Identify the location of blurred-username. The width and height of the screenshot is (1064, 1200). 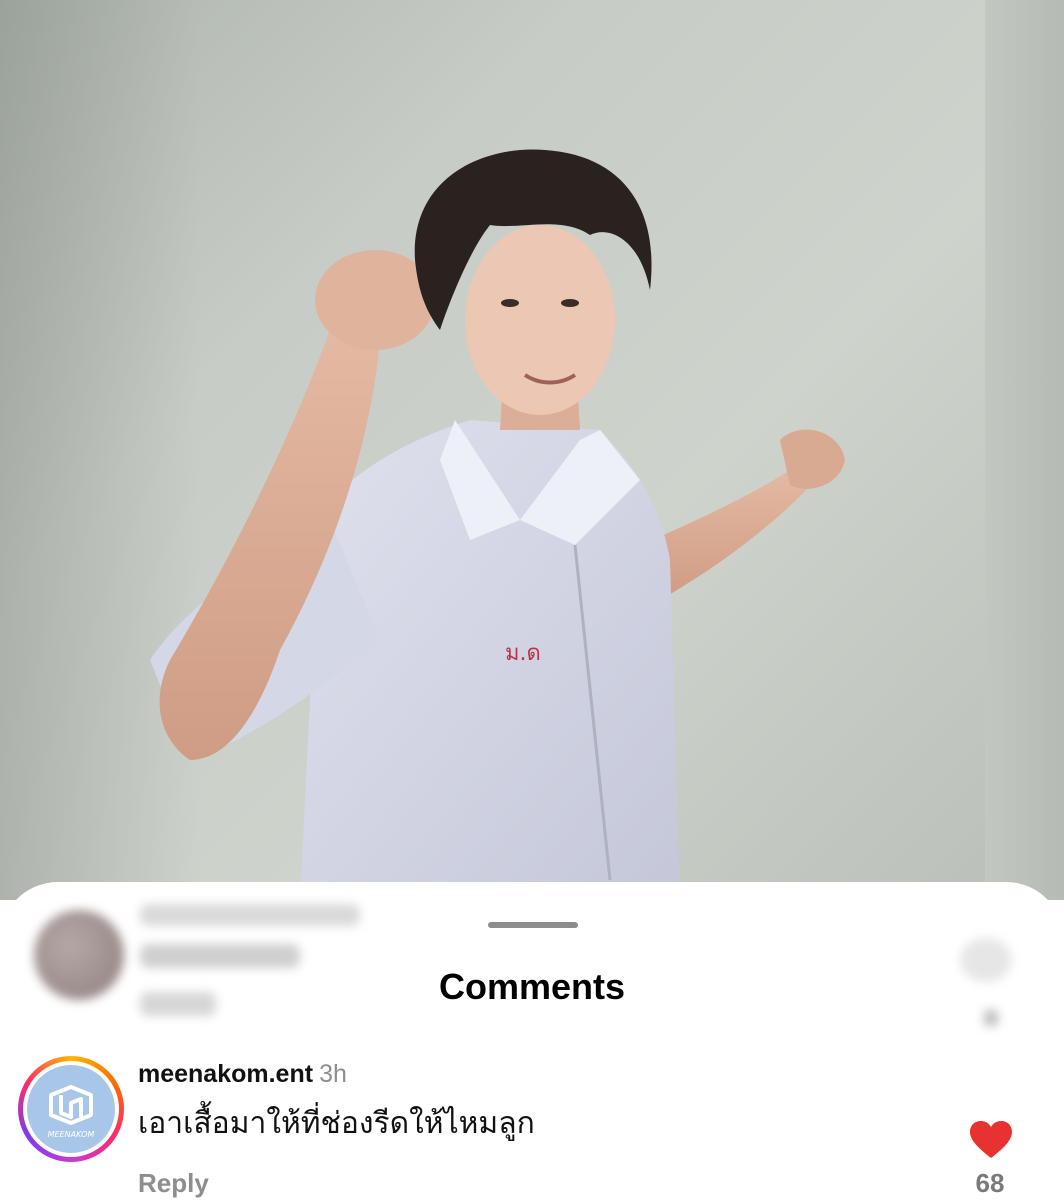
(250, 915).